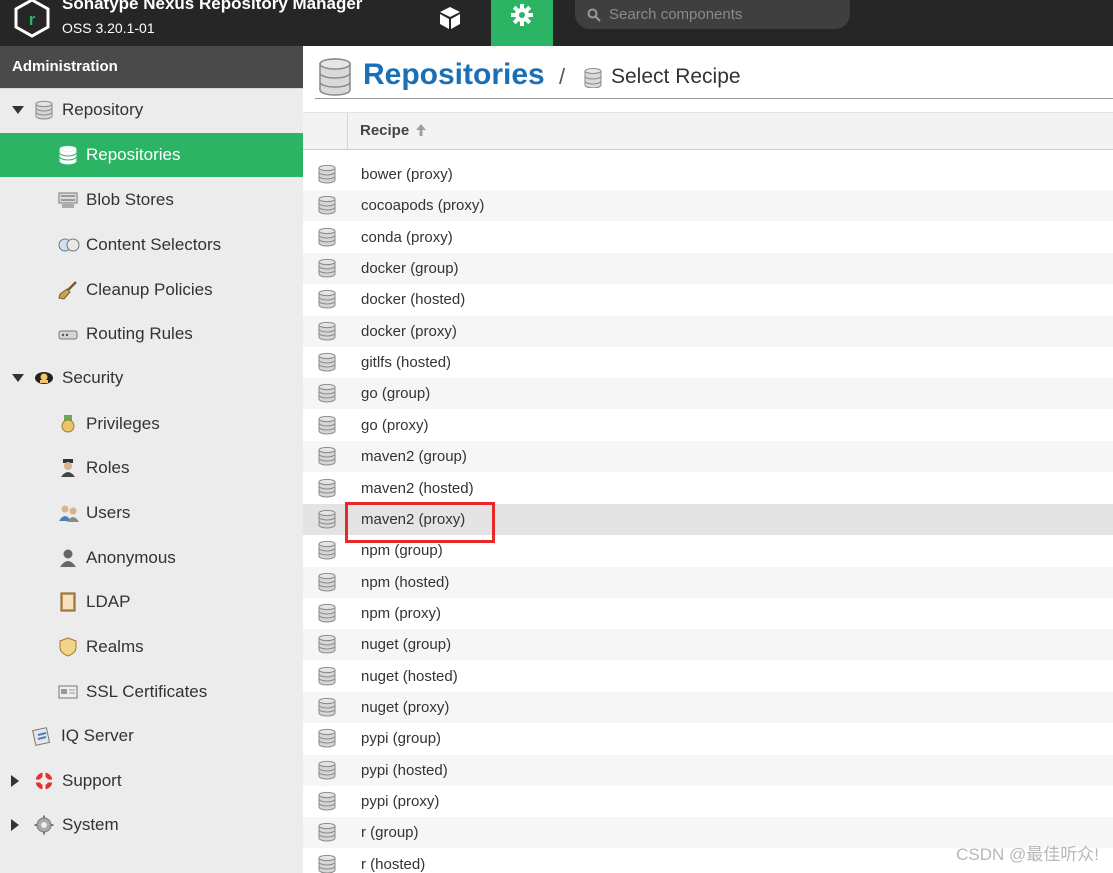 The image size is (1113, 873). Describe the element at coordinates (708, 645) in the screenshot. I see `table-row: nuget (group)` at that location.